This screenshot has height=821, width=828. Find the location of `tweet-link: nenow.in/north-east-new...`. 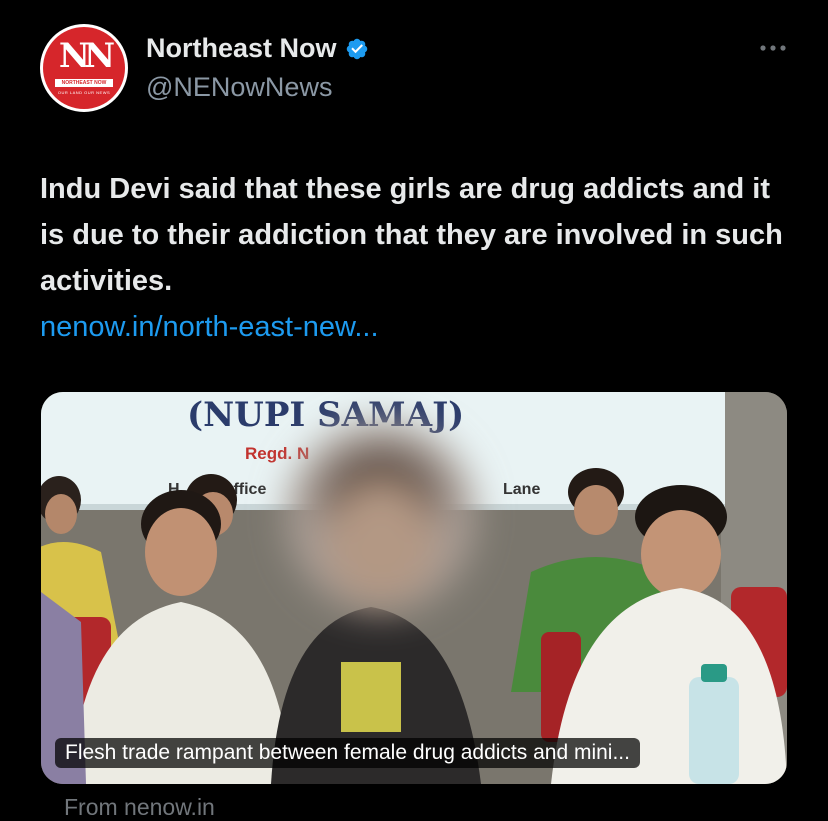

tweet-link: nenow.in/north-east-new... is located at coordinates (209, 327).